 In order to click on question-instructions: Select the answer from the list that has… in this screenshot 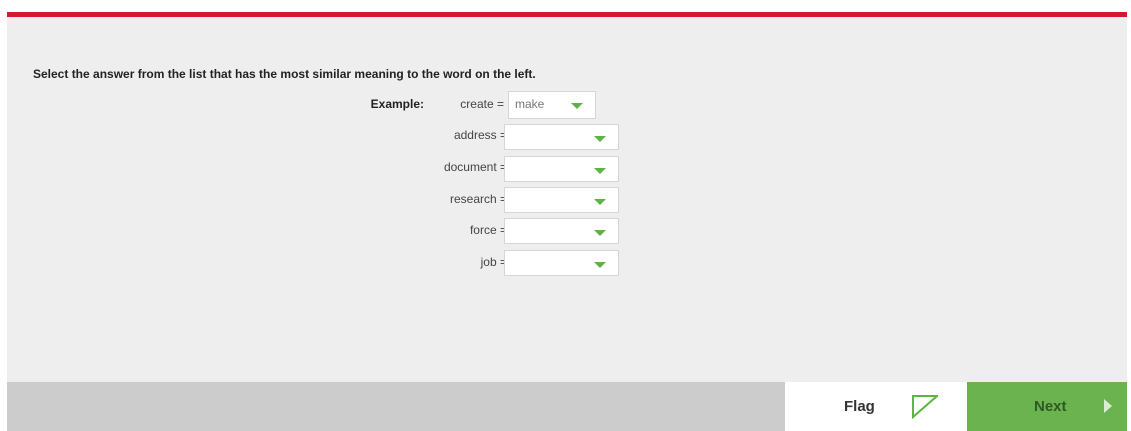, I will do `click(284, 74)`.